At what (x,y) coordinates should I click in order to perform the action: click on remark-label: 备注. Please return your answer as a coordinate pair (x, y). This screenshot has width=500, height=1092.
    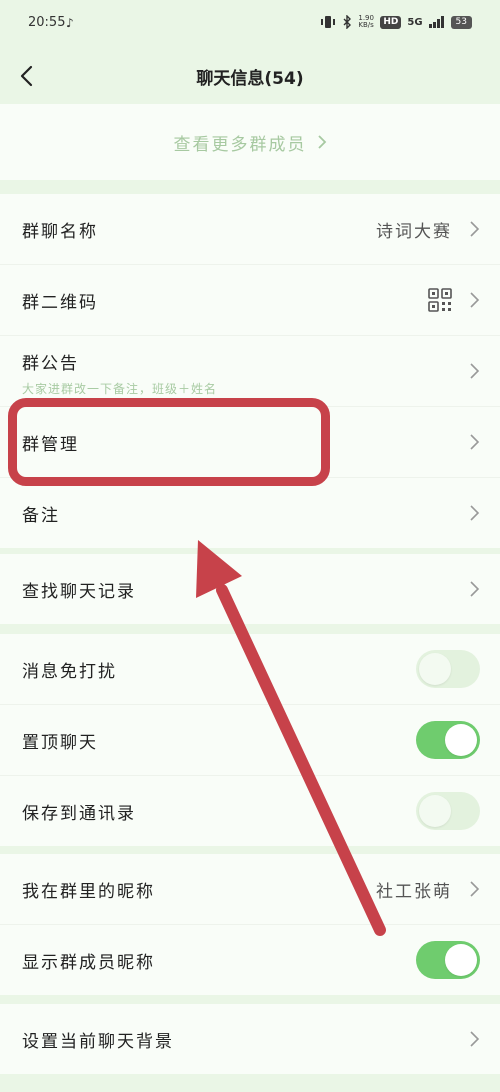
    Looking at the image, I should click on (41, 515).